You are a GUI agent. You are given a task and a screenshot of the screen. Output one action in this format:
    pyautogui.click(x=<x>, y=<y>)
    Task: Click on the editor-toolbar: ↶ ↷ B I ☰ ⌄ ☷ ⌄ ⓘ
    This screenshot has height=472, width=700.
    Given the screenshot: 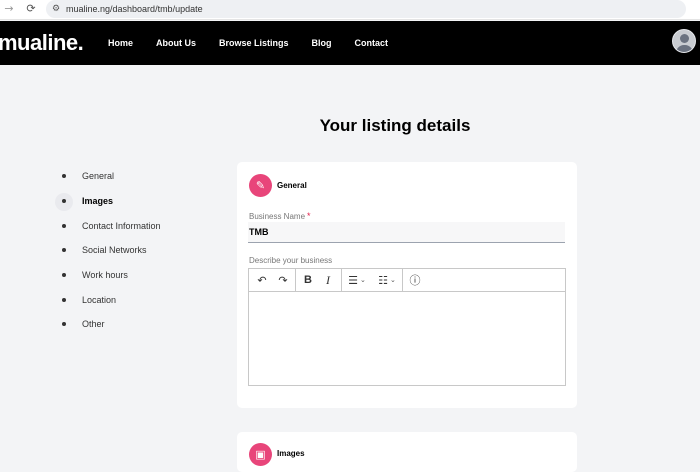 What is the action you would take?
    pyautogui.click(x=407, y=280)
    